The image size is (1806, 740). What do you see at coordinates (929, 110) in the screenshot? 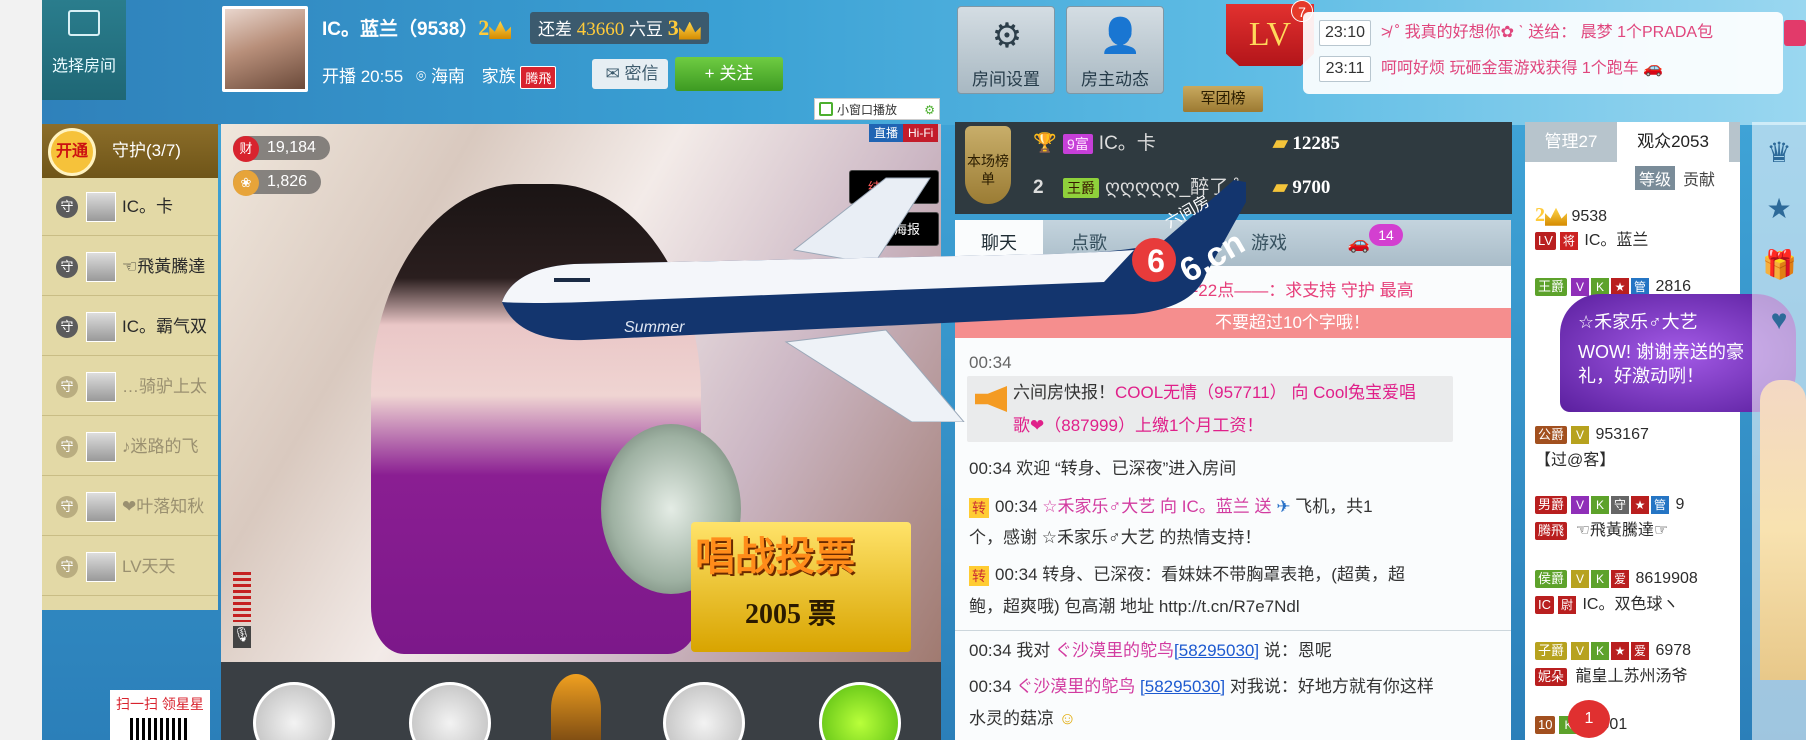
I see `settings-small-icon: ⚙` at bounding box center [929, 110].